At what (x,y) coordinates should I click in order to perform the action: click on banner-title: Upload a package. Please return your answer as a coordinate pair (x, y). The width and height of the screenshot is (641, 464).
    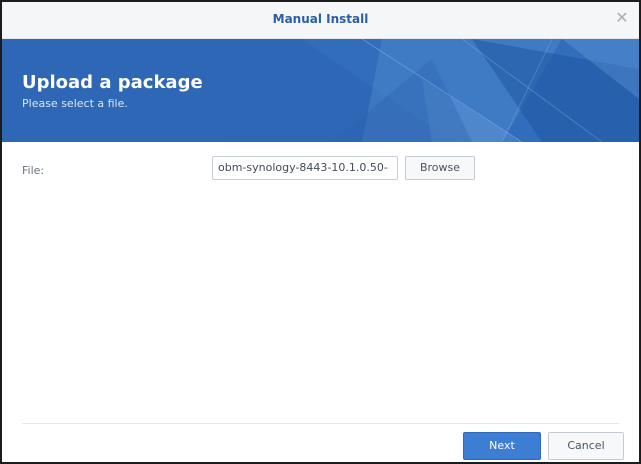
    Looking at the image, I should click on (112, 82).